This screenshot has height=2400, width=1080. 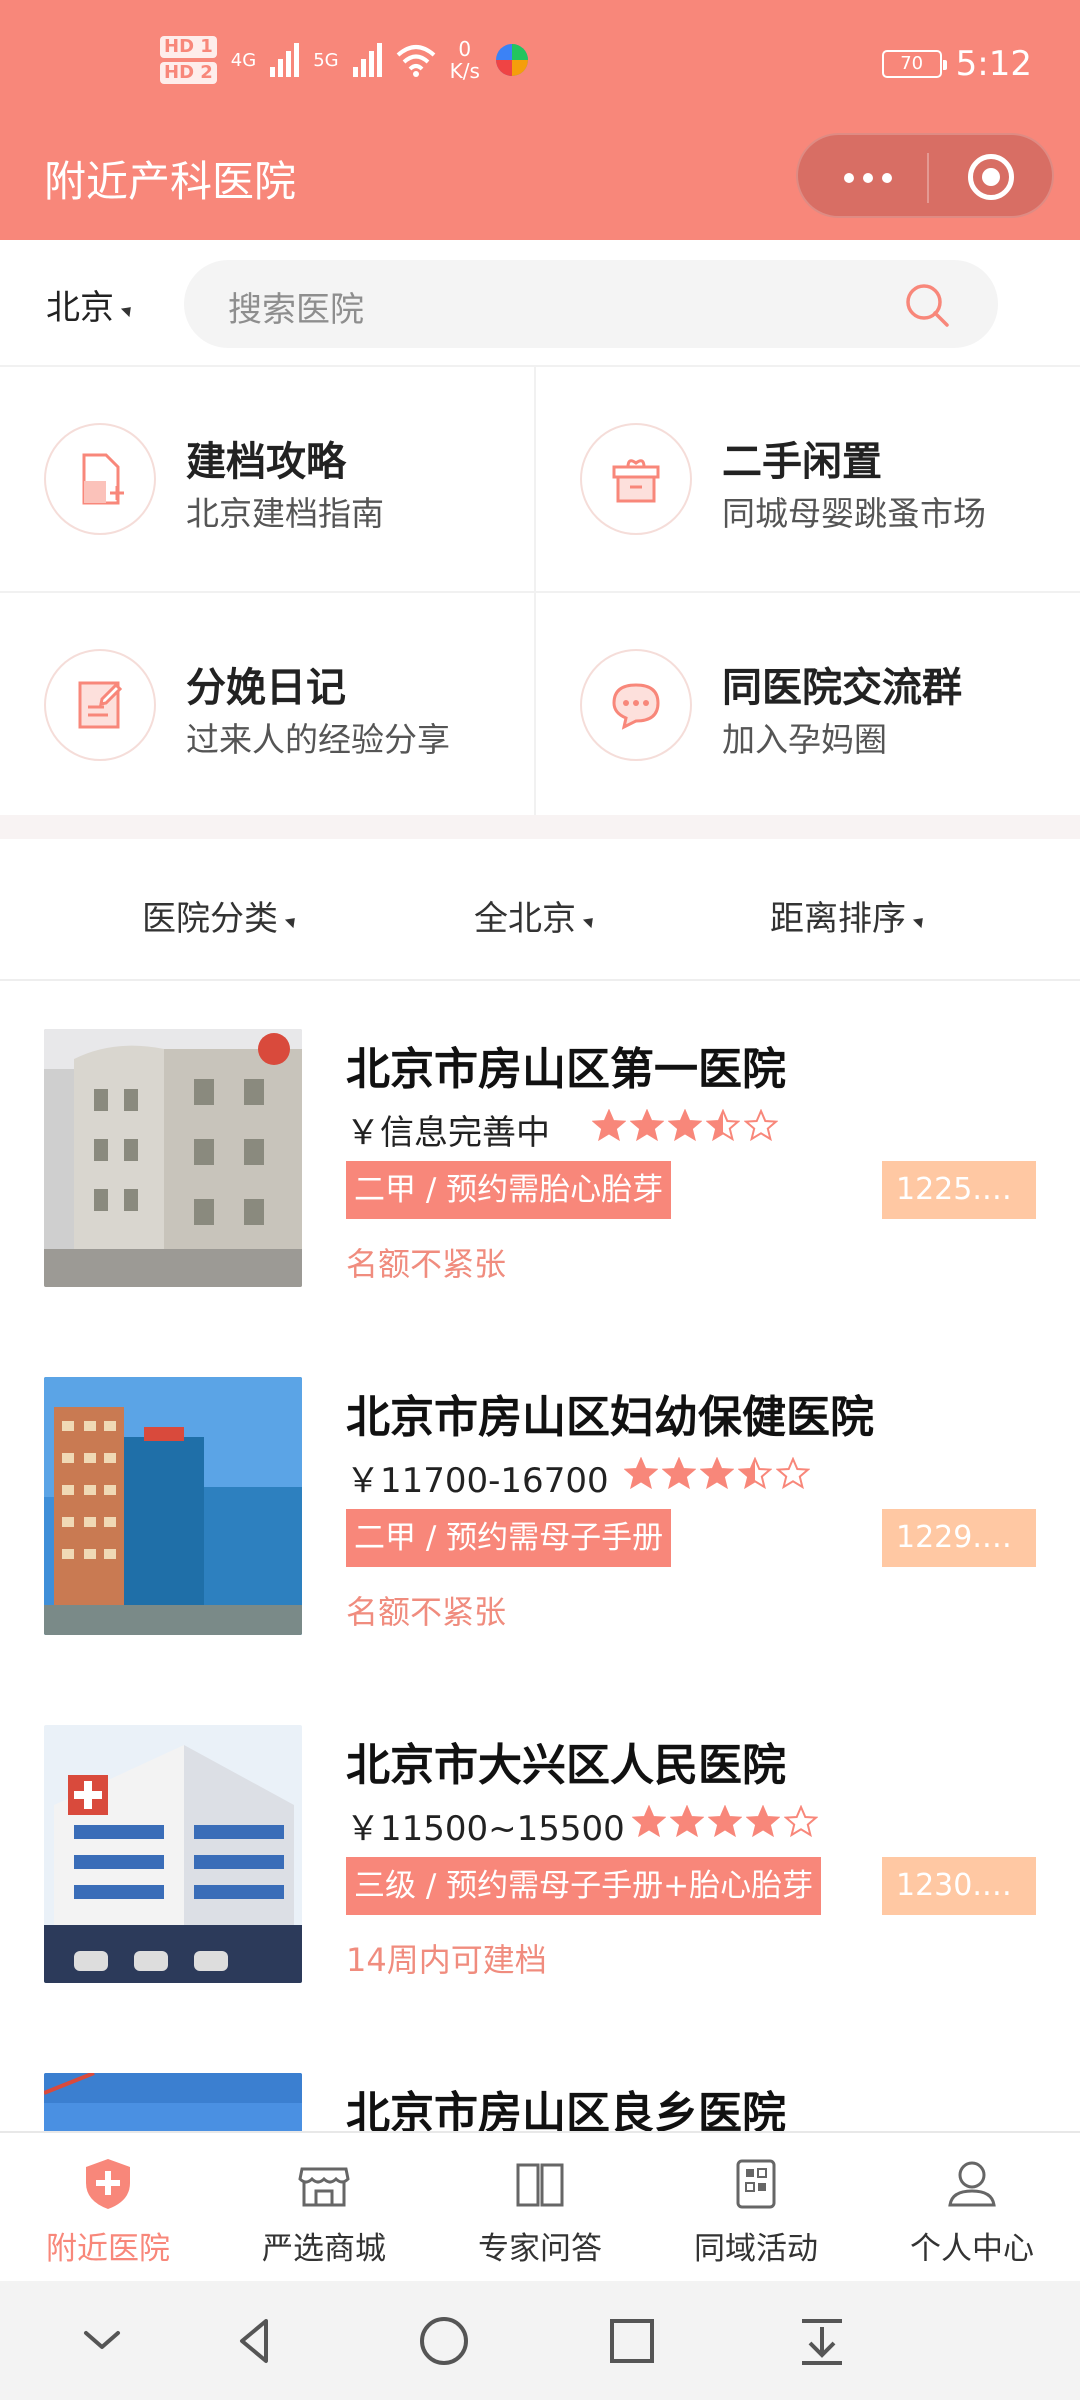 What do you see at coordinates (868, 177) in the screenshot?
I see `more-options-button` at bounding box center [868, 177].